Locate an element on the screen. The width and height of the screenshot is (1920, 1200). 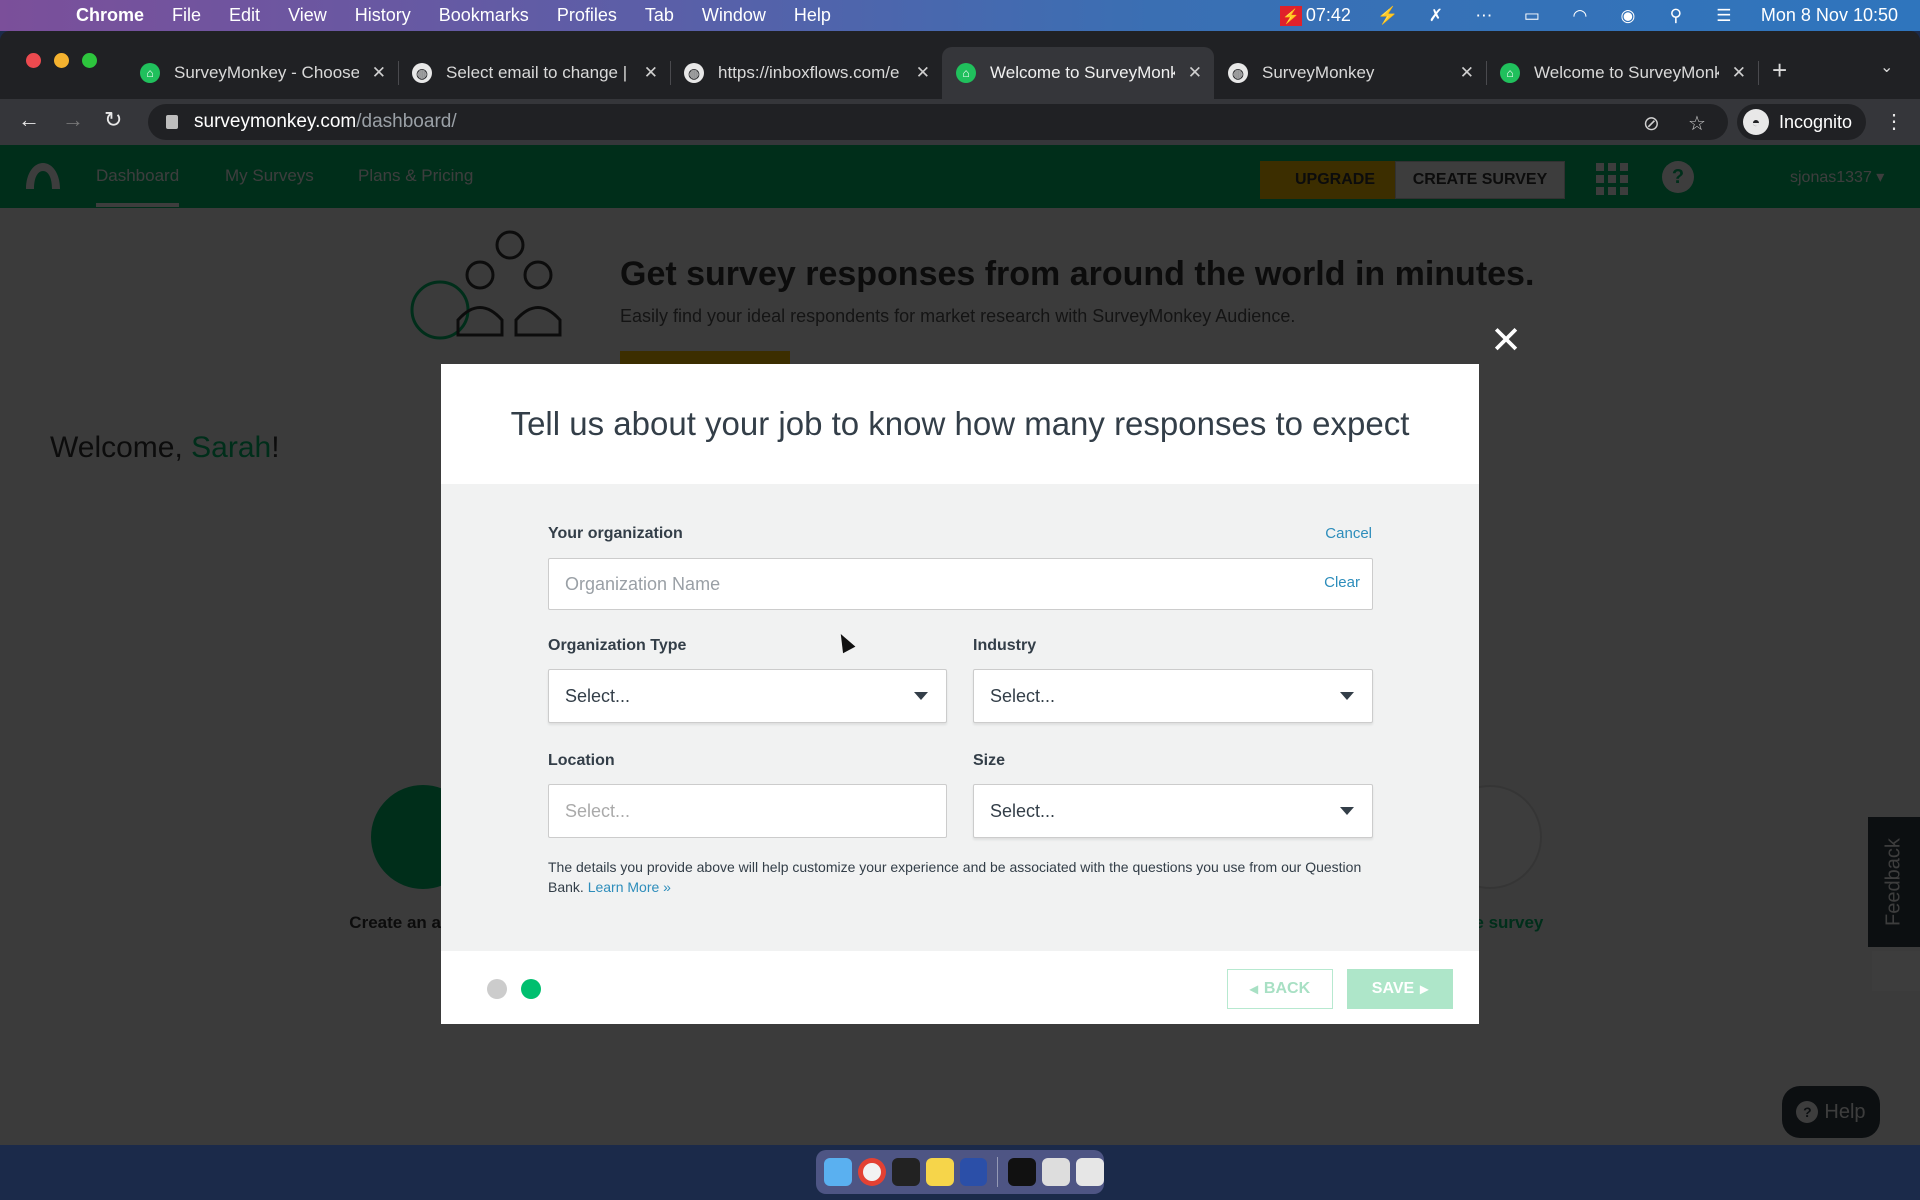
url-path: /dashboard/ is located at coordinates (406, 121).